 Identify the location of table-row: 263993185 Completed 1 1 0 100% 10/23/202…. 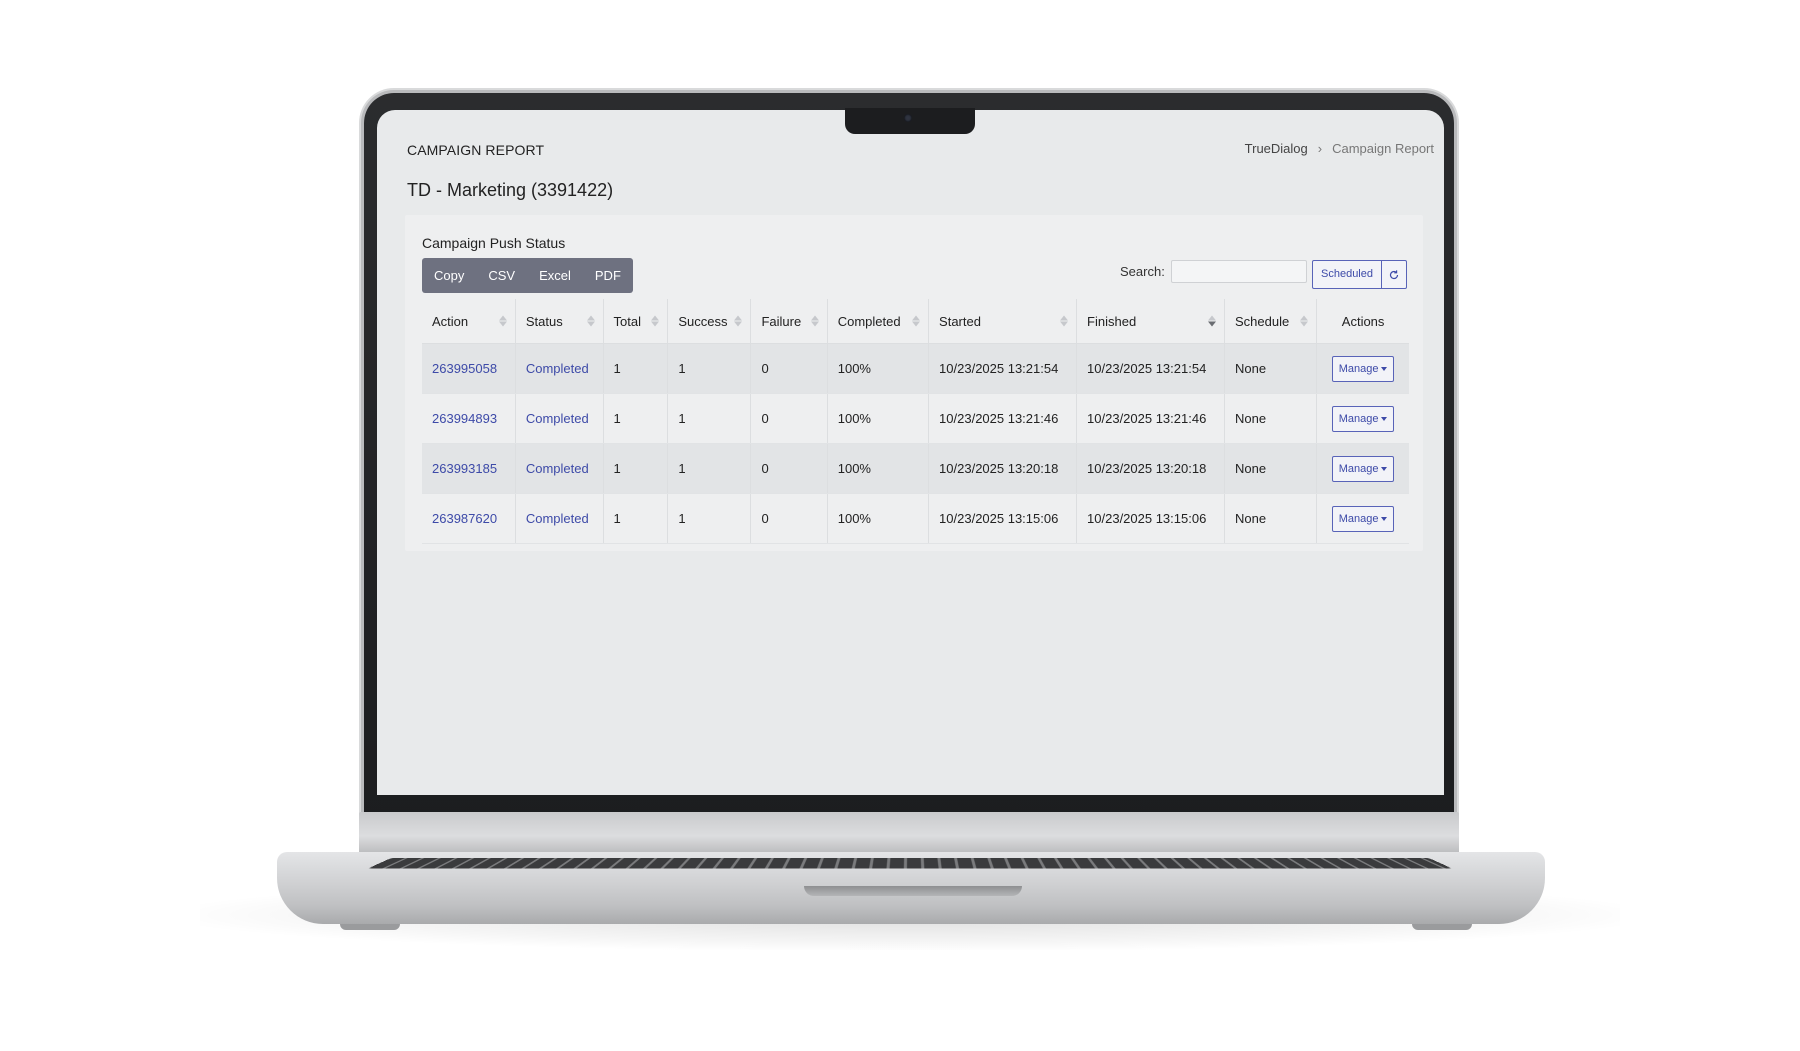
(915, 468).